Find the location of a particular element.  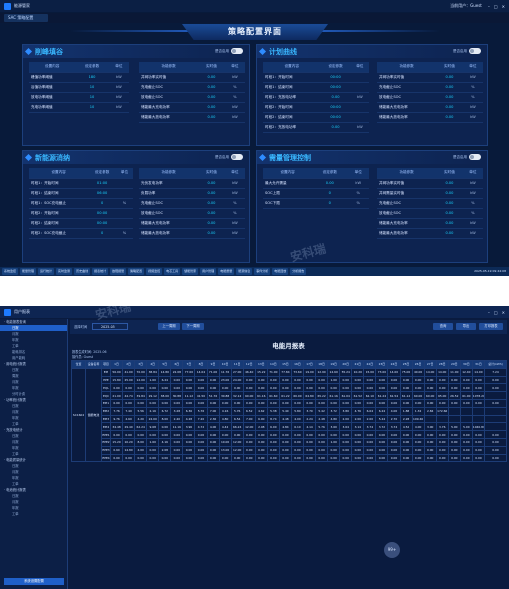

param-label: 储能最大放电功率 is located at coordinates (169, 233).